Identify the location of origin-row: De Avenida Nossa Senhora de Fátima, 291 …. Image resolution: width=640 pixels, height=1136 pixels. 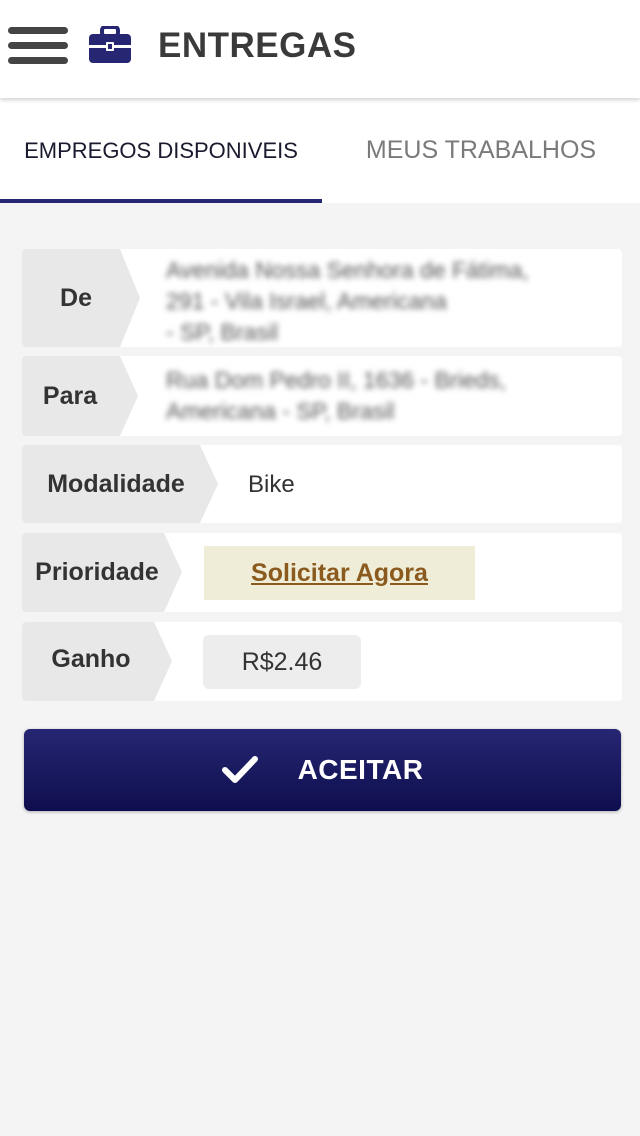
(322, 298).